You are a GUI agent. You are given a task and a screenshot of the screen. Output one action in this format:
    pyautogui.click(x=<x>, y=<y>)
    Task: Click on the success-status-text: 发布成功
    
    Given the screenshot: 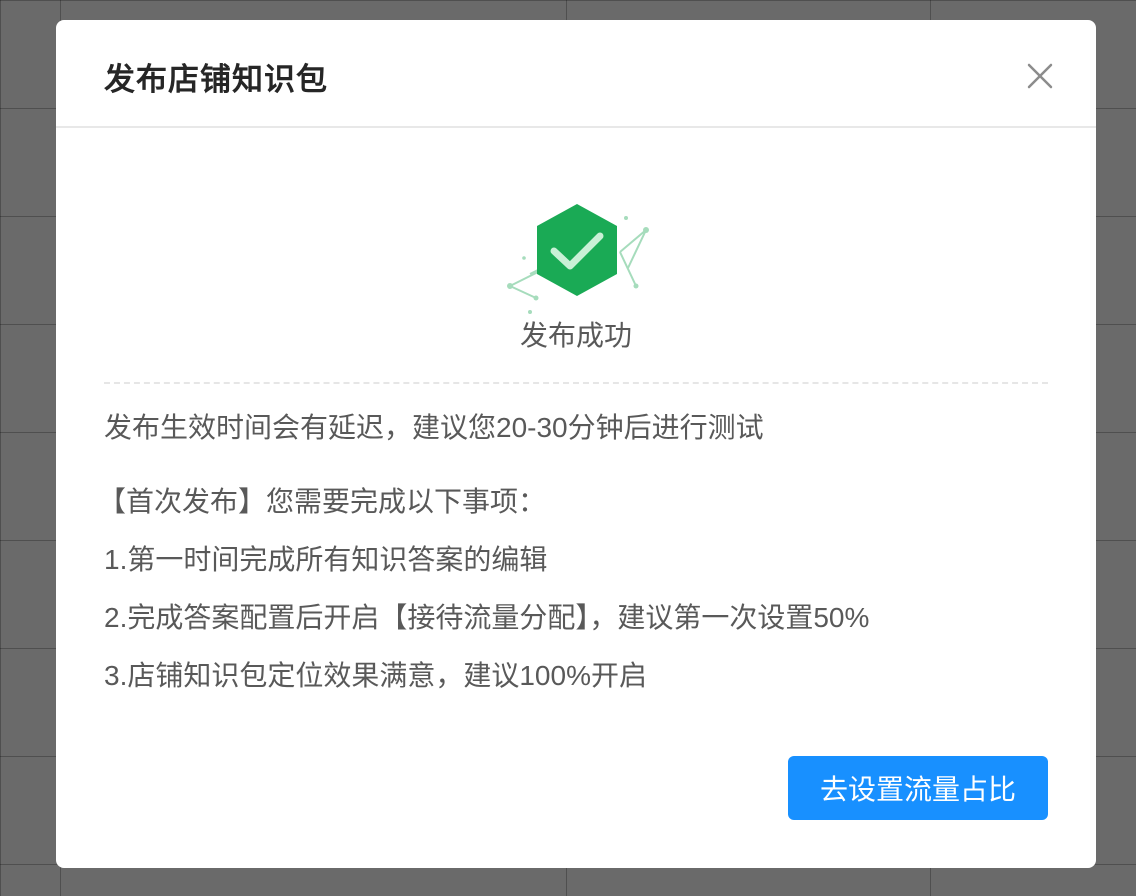 What is the action you would take?
    pyautogui.click(x=575, y=335)
    